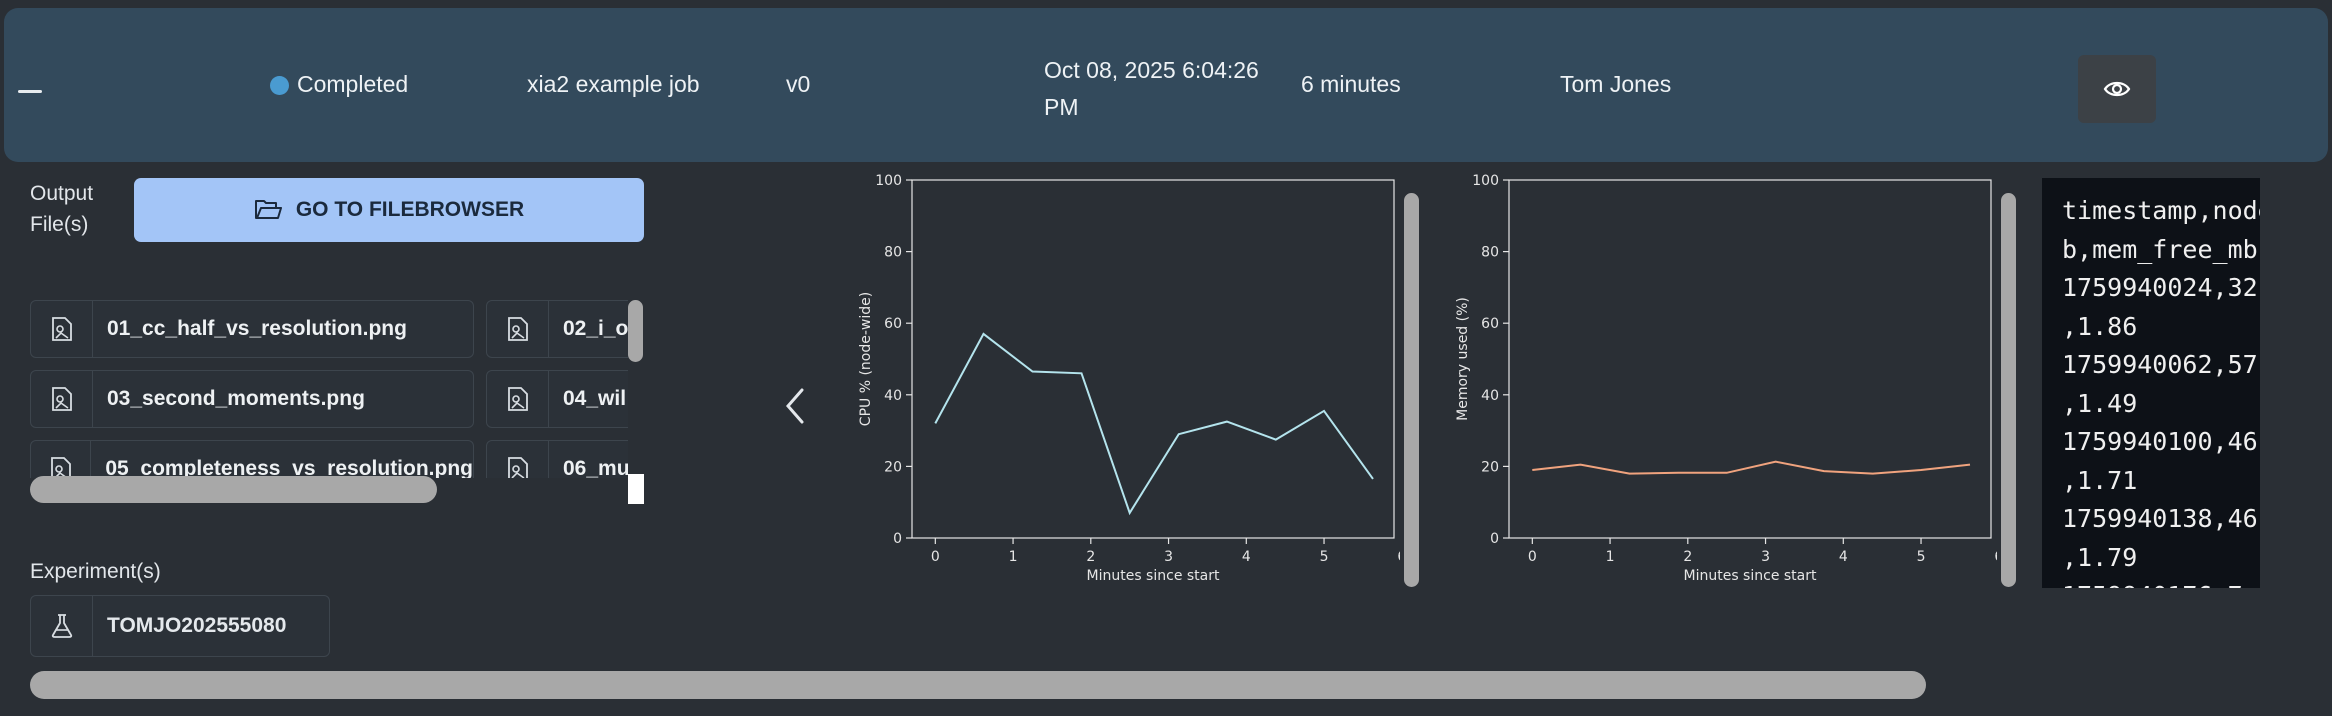  I want to click on job-user: Tom Jones, so click(1616, 84).